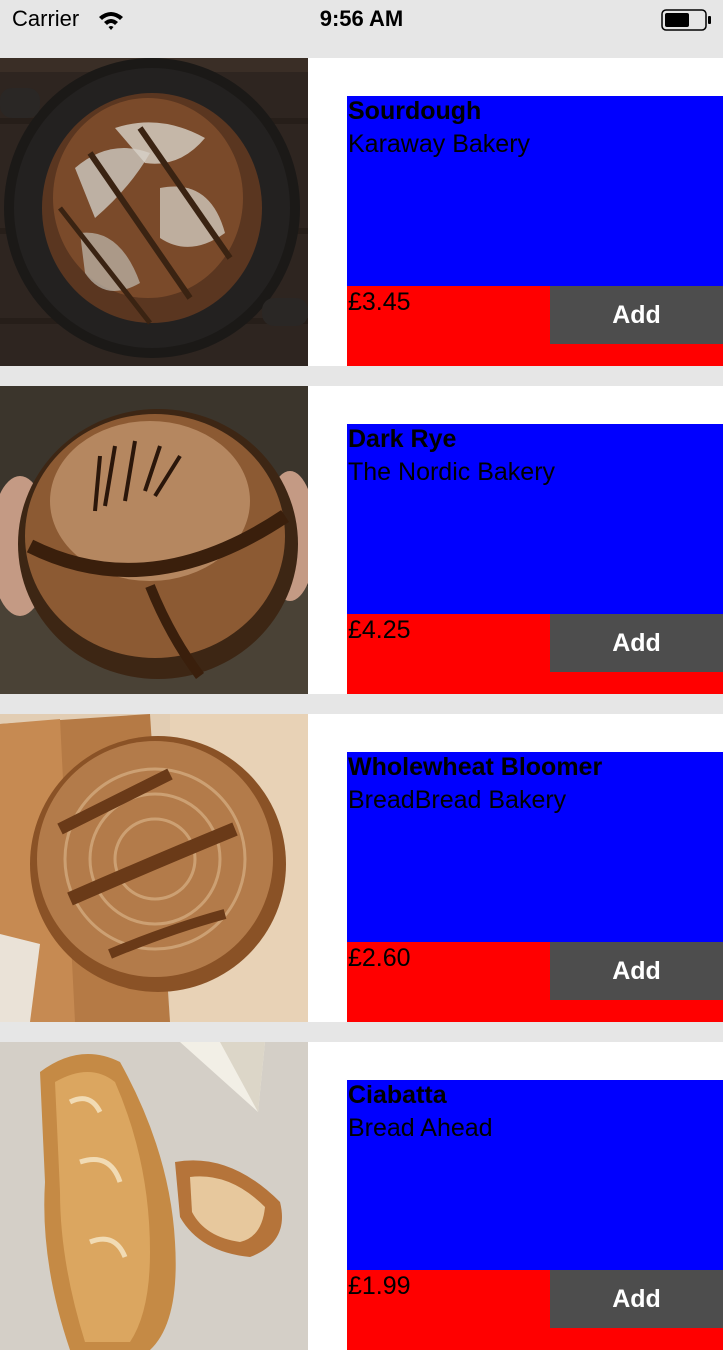 The width and height of the screenshot is (723, 1350). Describe the element at coordinates (379, 630) in the screenshot. I see `product-price: £4.25` at that location.